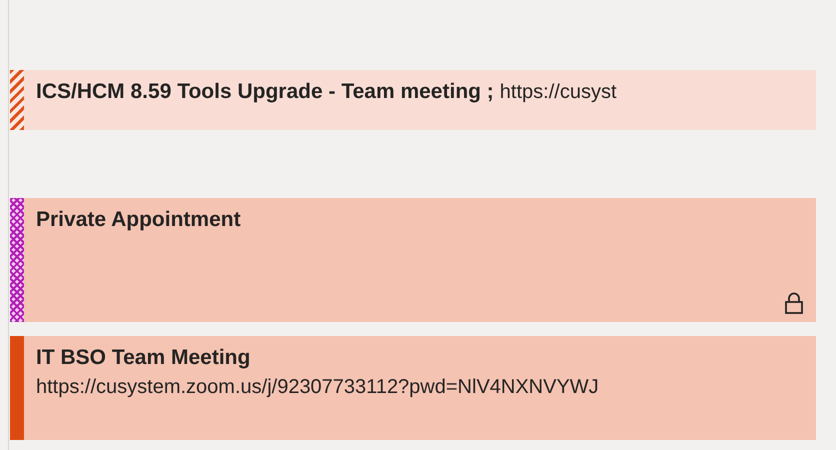 Image resolution: width=836 pixels, height=450 pixels. What do you see at coordinates (144, 358) in the screenshot?
I see `event-title: IT BSO Team Meeting` at bounding box center [144, 358].